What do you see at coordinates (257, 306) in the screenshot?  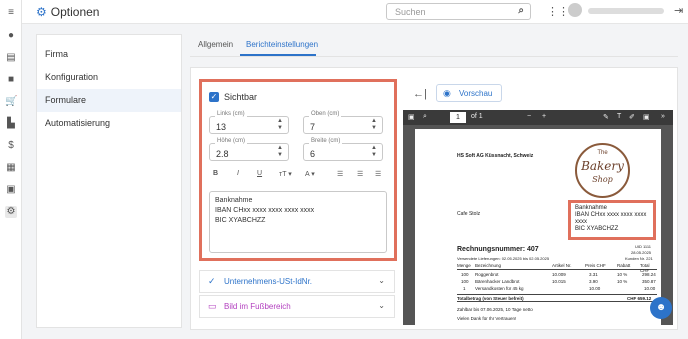 I see `accordion-label: Bild im Fußbereich` at bounding box center [257, 306].